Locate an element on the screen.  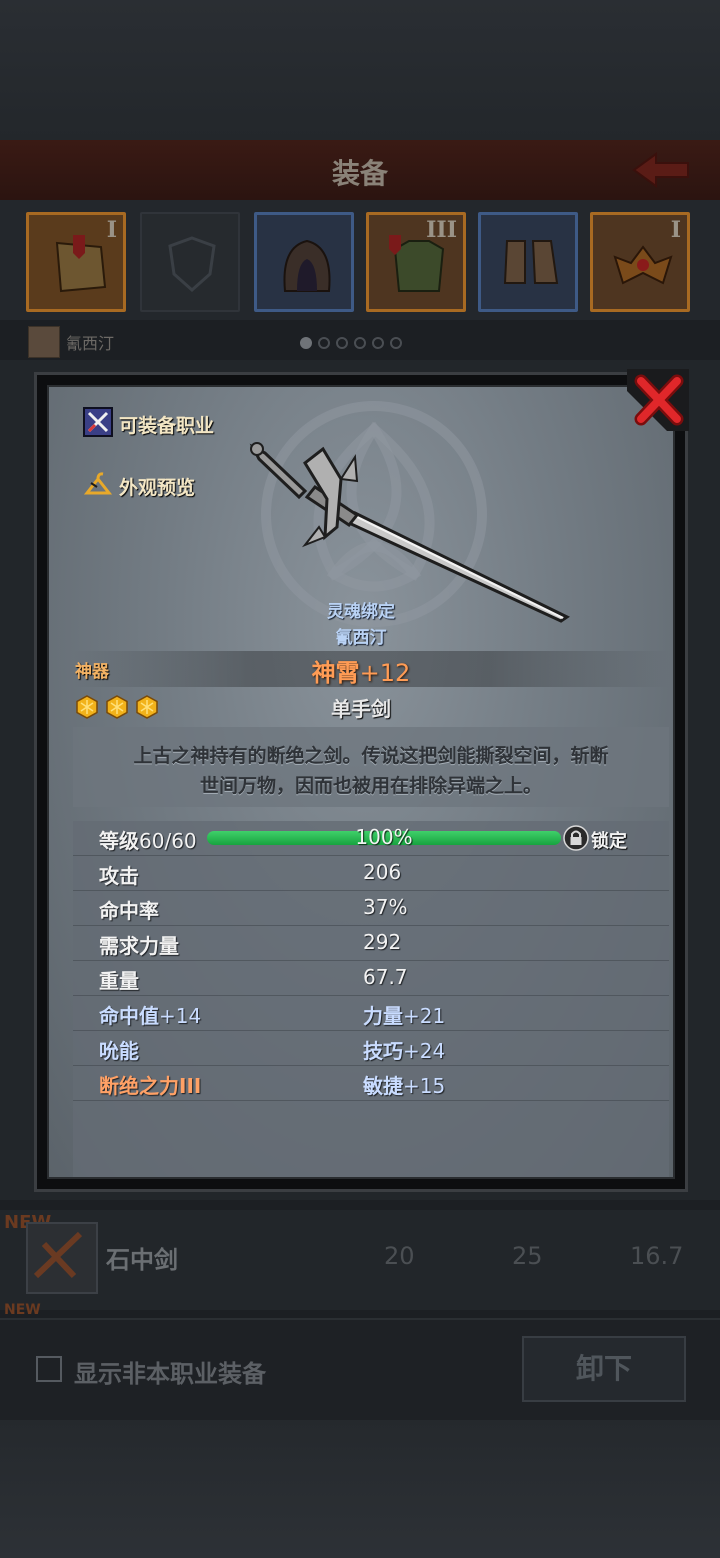
bonus-right-name: 力量 is located at coordinates (383, 1016).